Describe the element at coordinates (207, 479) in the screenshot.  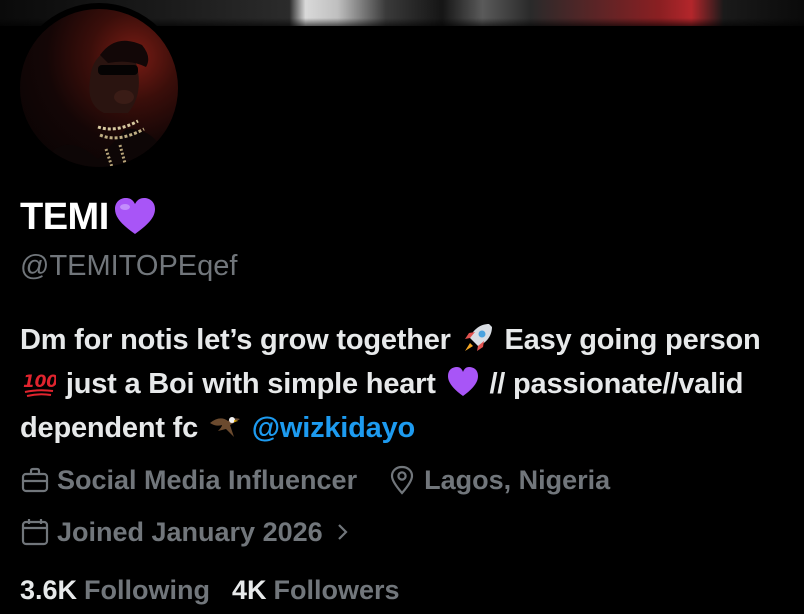
I see `profession-label: Social Media Influencer` at that location.